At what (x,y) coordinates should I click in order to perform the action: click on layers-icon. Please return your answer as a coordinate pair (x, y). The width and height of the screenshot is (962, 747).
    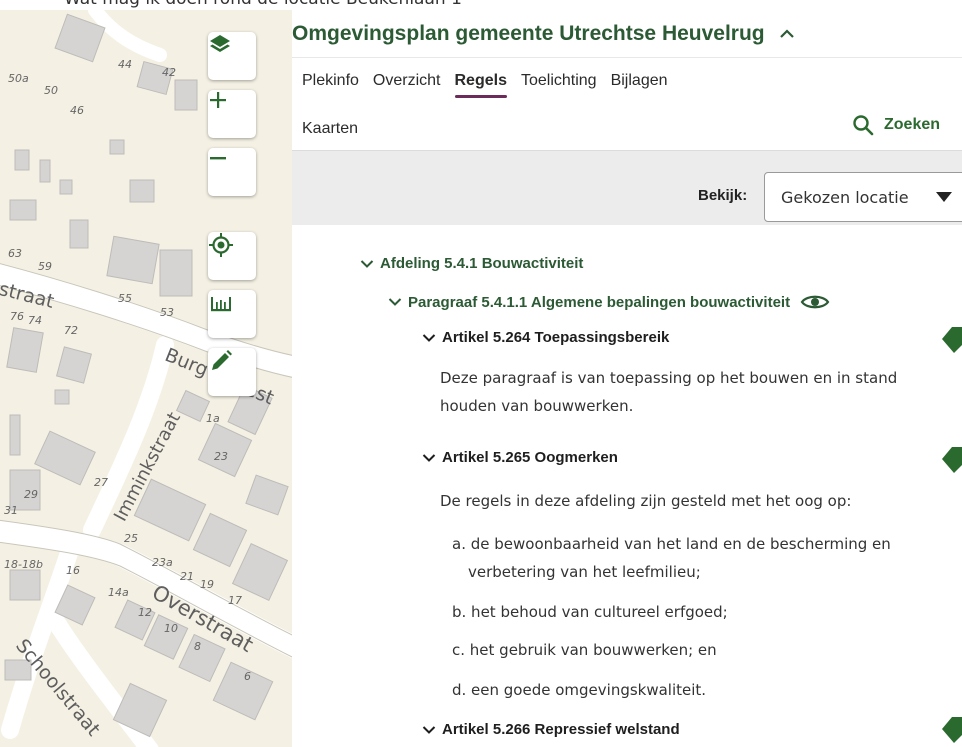
    Looking at the image, I should click on (220, 43).